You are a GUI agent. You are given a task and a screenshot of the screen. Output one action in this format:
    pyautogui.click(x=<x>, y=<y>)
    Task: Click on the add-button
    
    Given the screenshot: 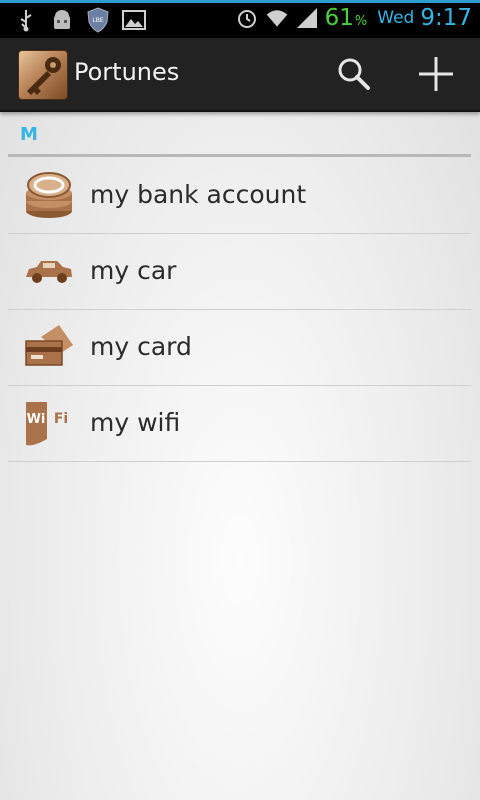 What is the action you would take?
    pyautogui.click(x=436, y=74)
    